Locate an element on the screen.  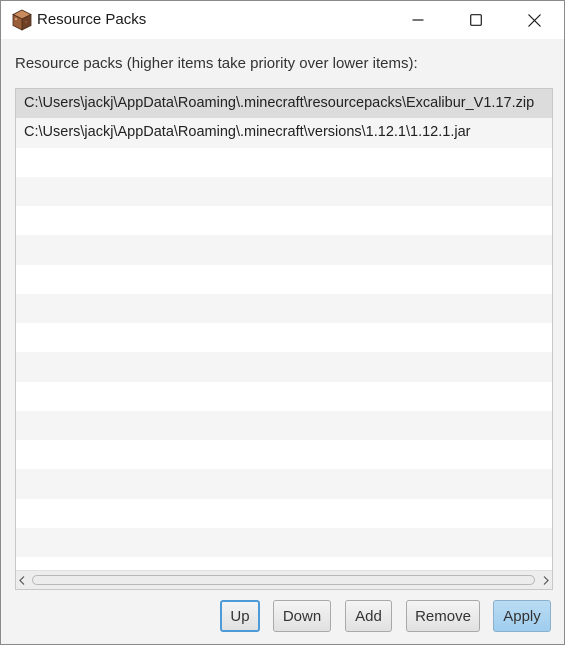
scrollbar-thumb is located at coordinates (283, 580).